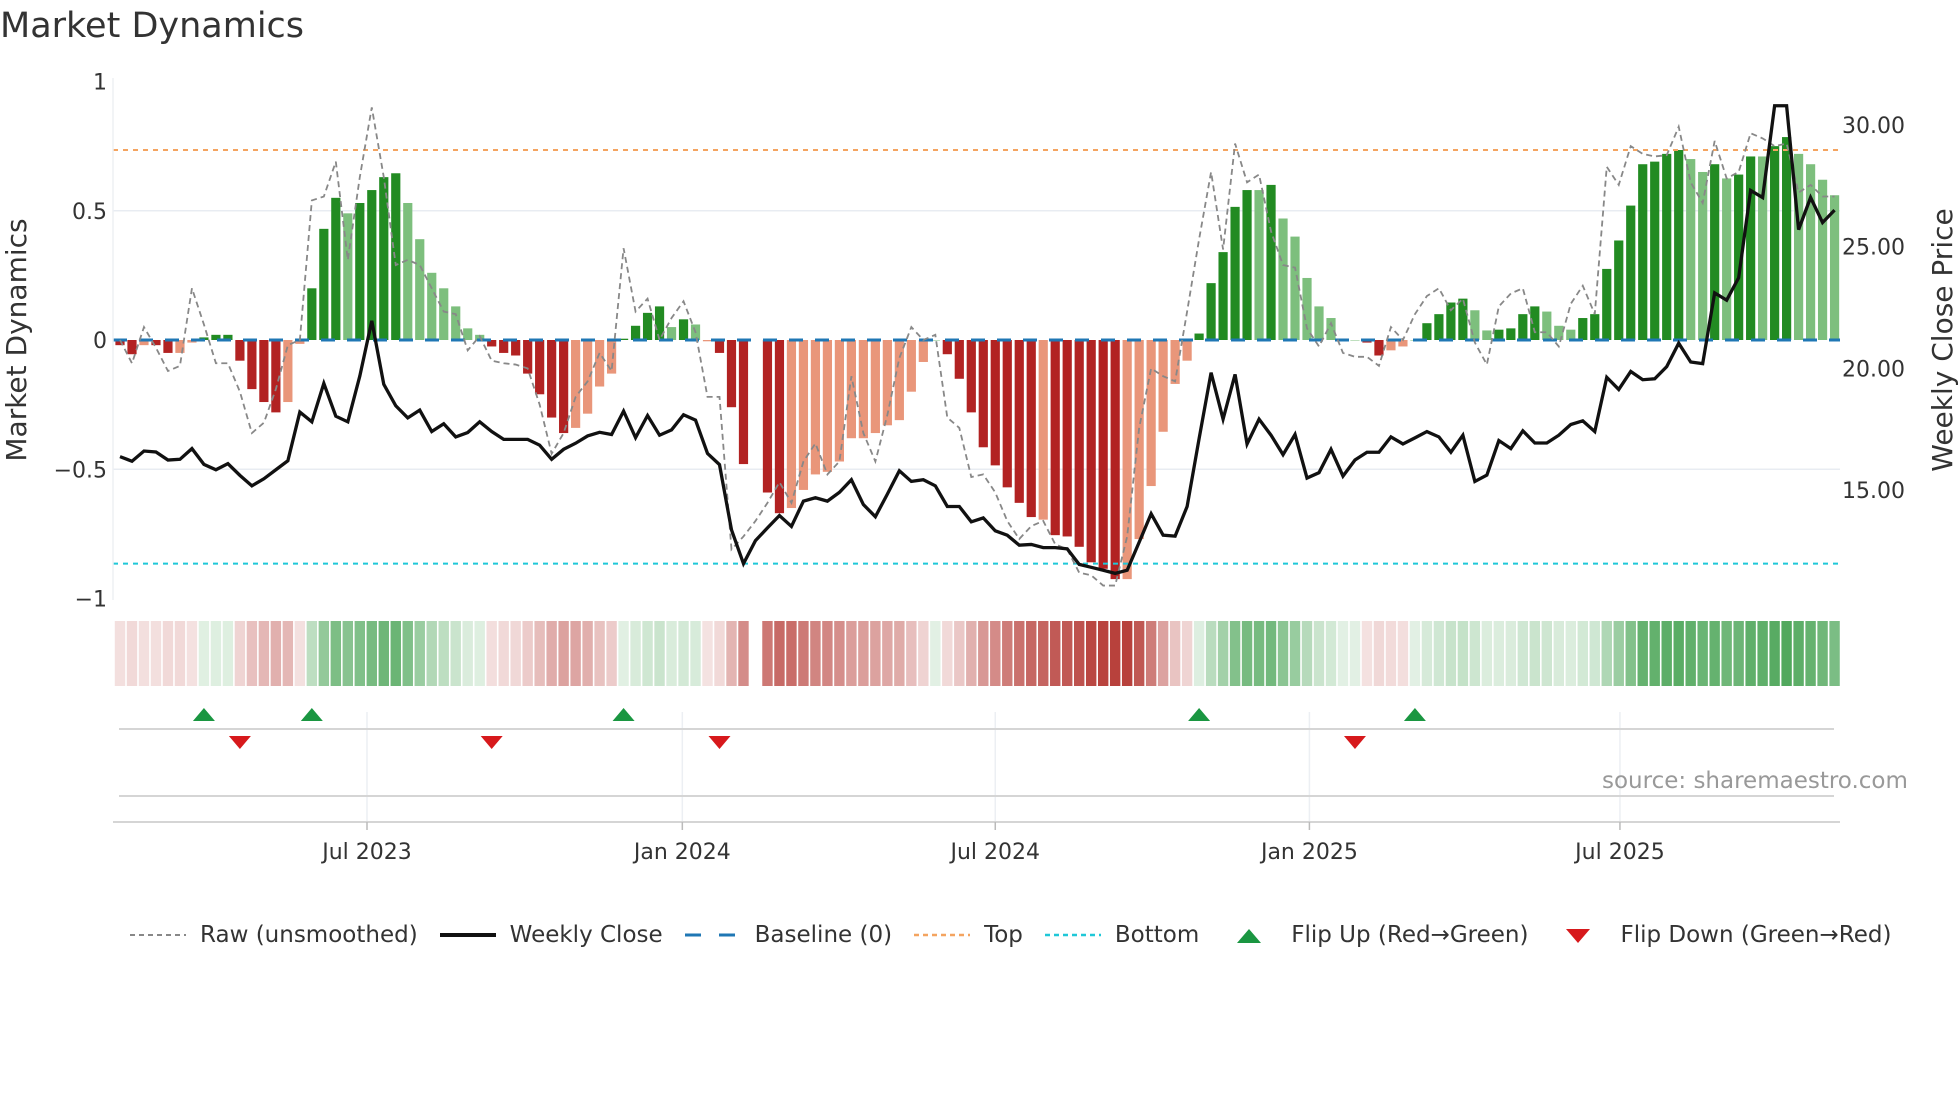  I want to click on legend-triangle-down-icon, so click(1578, 936).